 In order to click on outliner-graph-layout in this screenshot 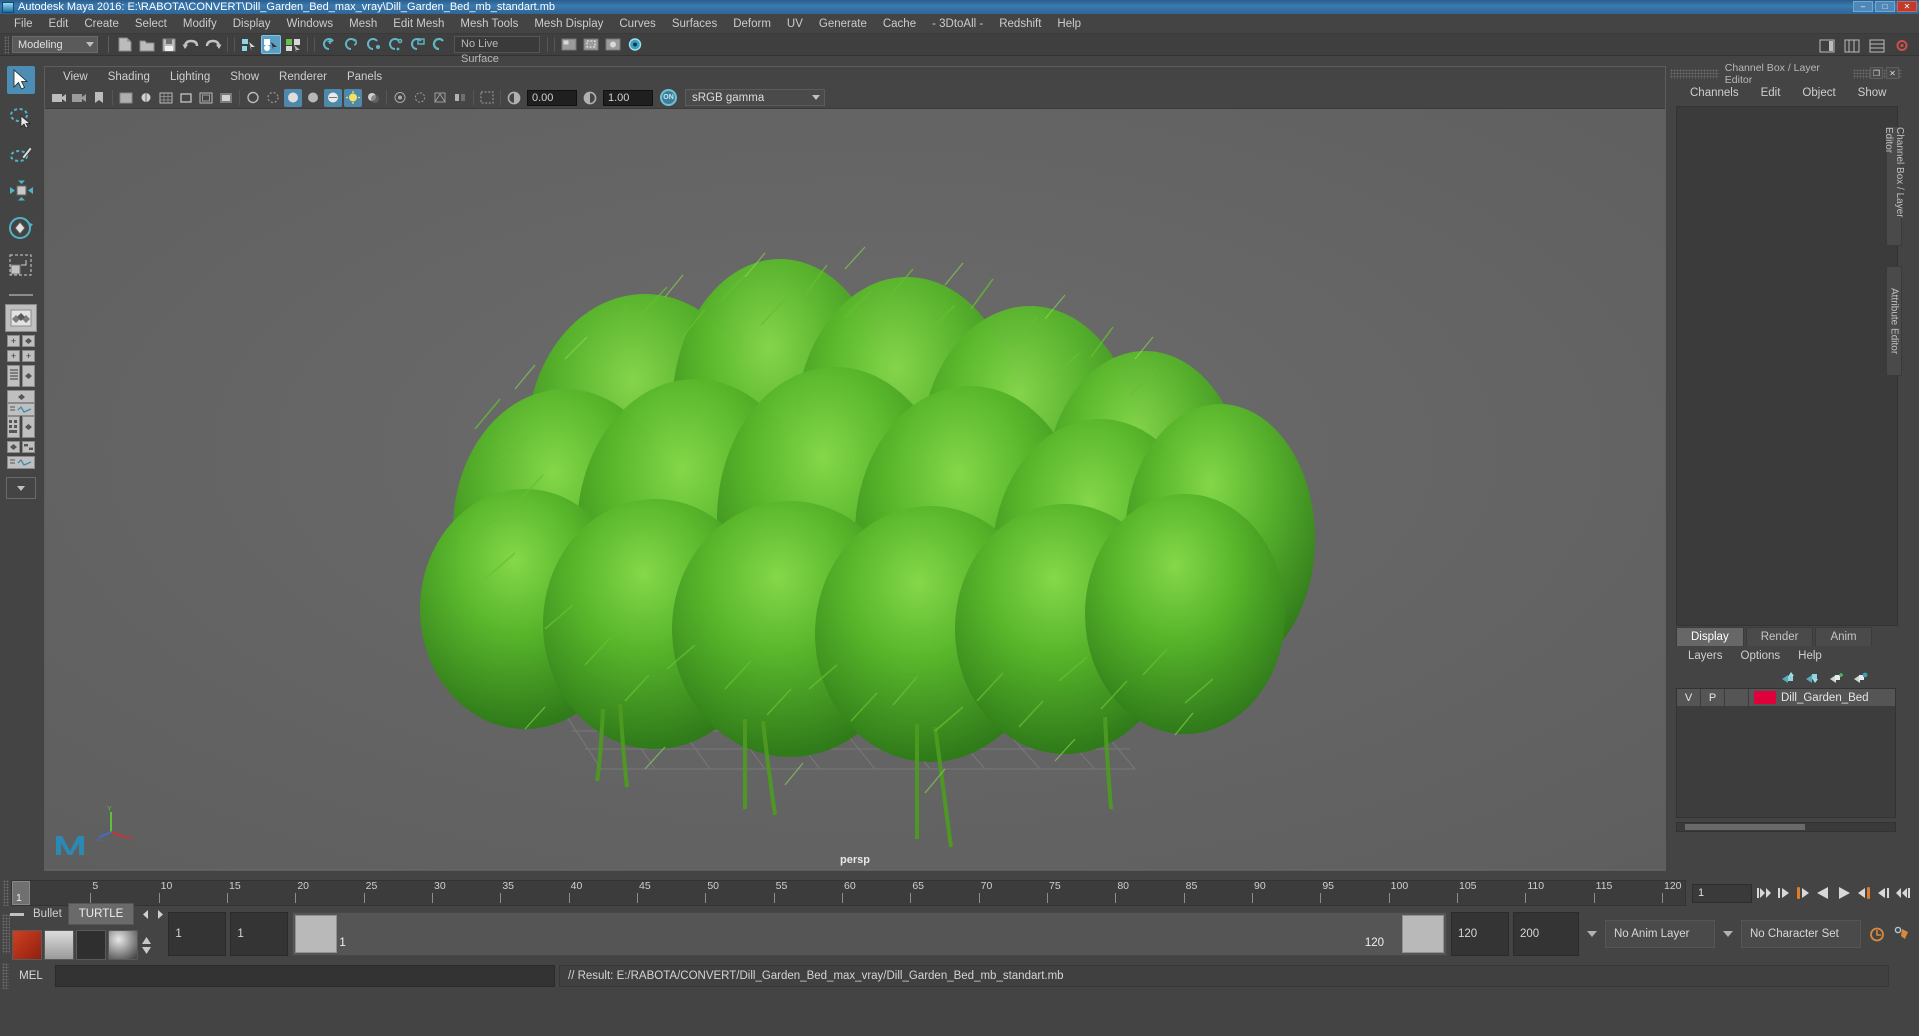, I will do `click(28, 447)`.